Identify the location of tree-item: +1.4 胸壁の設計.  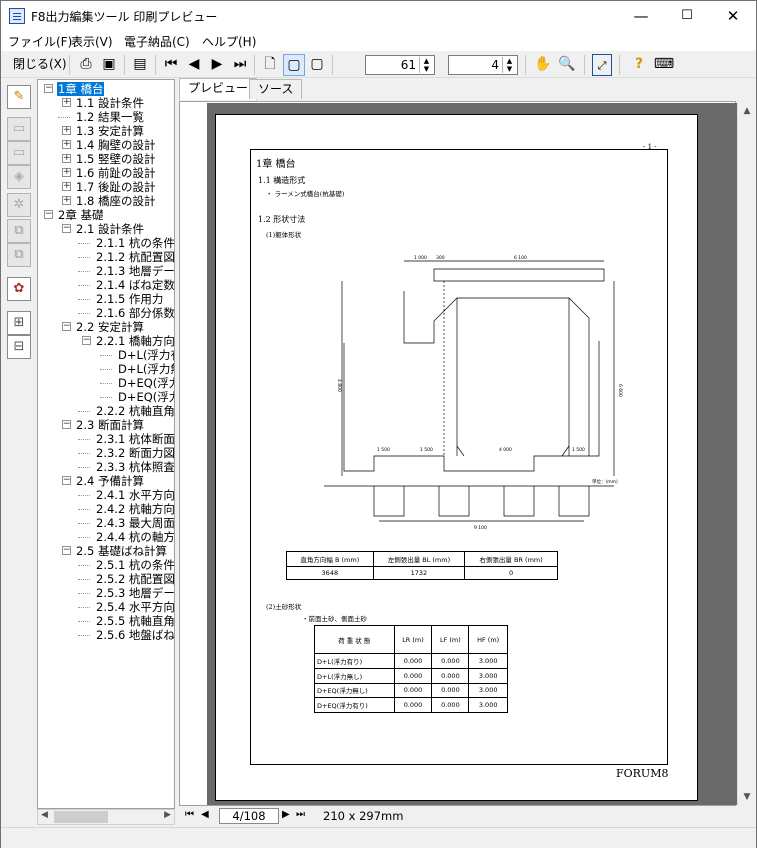
(106, 145).